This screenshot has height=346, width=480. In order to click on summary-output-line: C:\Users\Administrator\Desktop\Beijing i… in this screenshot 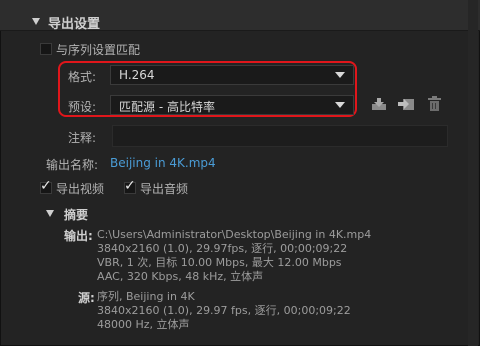, I will do `click(234, 234)`.